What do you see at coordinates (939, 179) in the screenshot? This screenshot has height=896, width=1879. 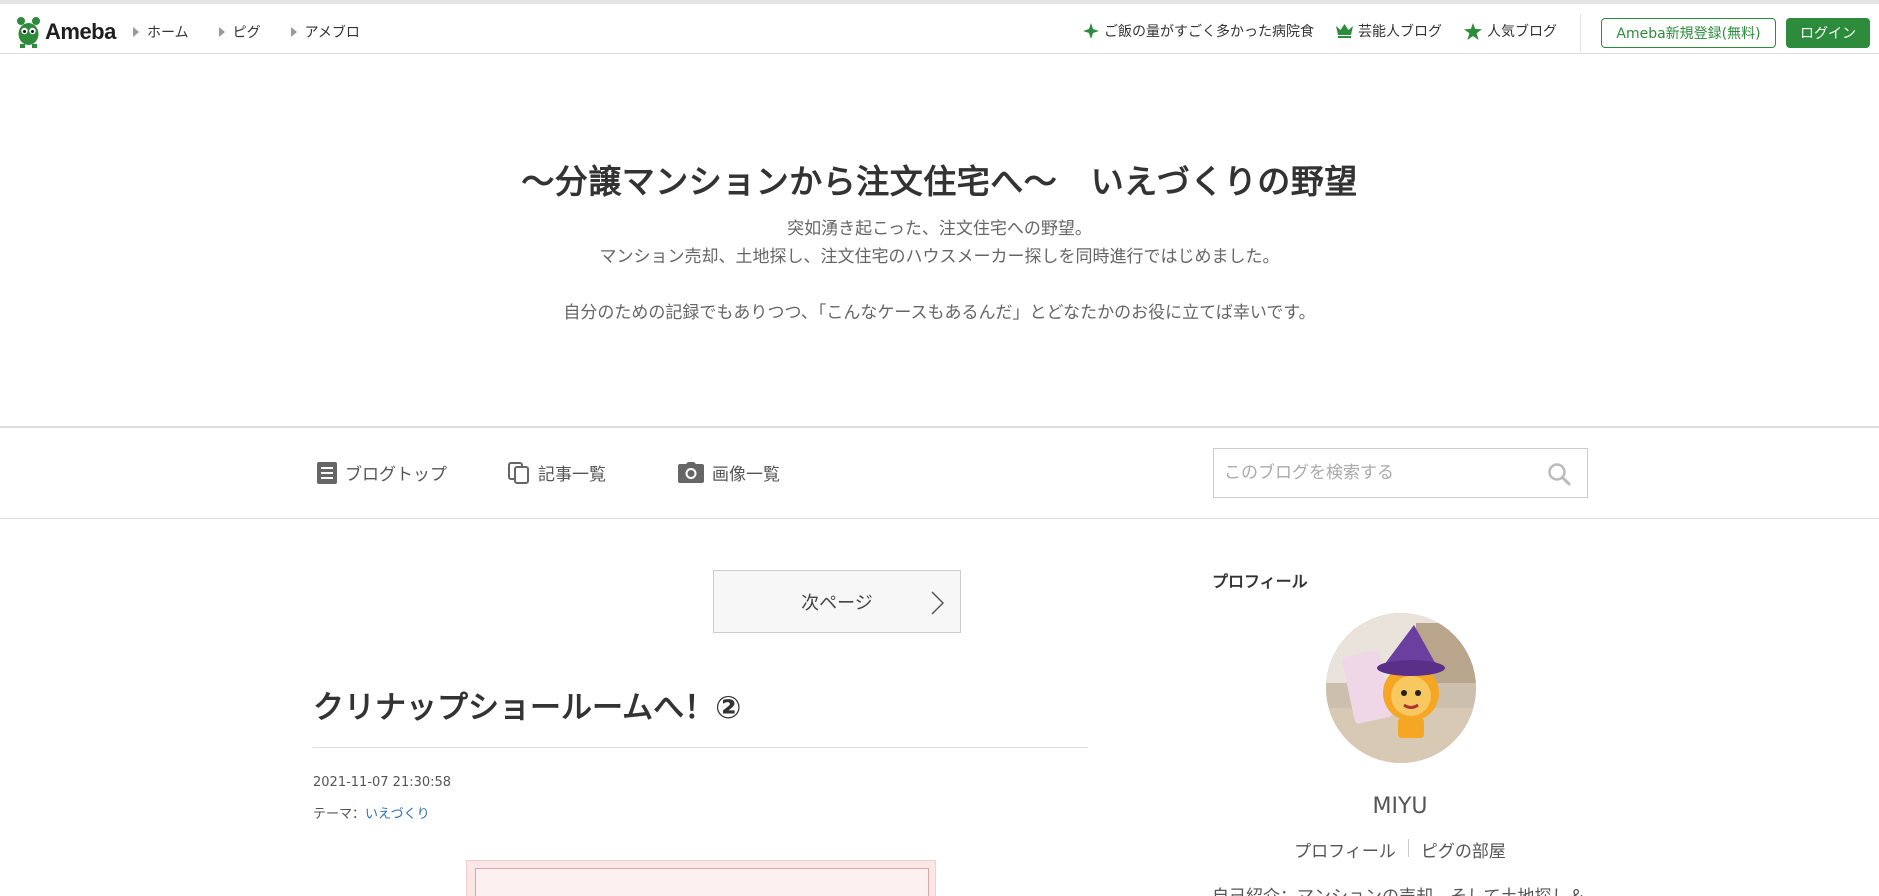 I see `blog-title: 〜分譲マンションから注文住宅へ〜 いえづくりの野望` at bounding box center [939, 179].